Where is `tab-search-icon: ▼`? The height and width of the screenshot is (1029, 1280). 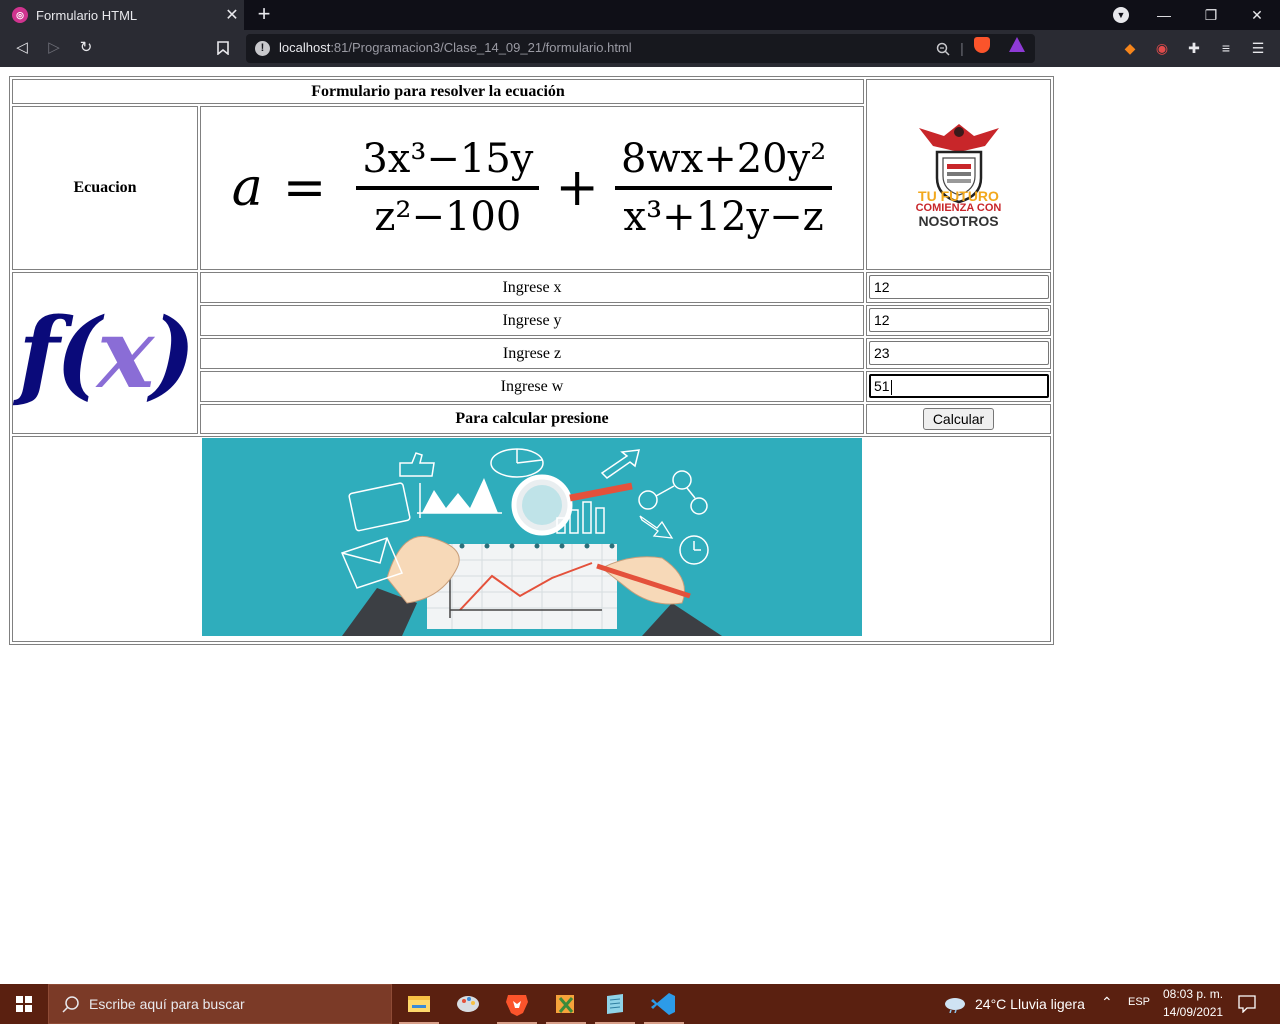
tab-search-icon: ▼ is located at coordinates (1121, 15).